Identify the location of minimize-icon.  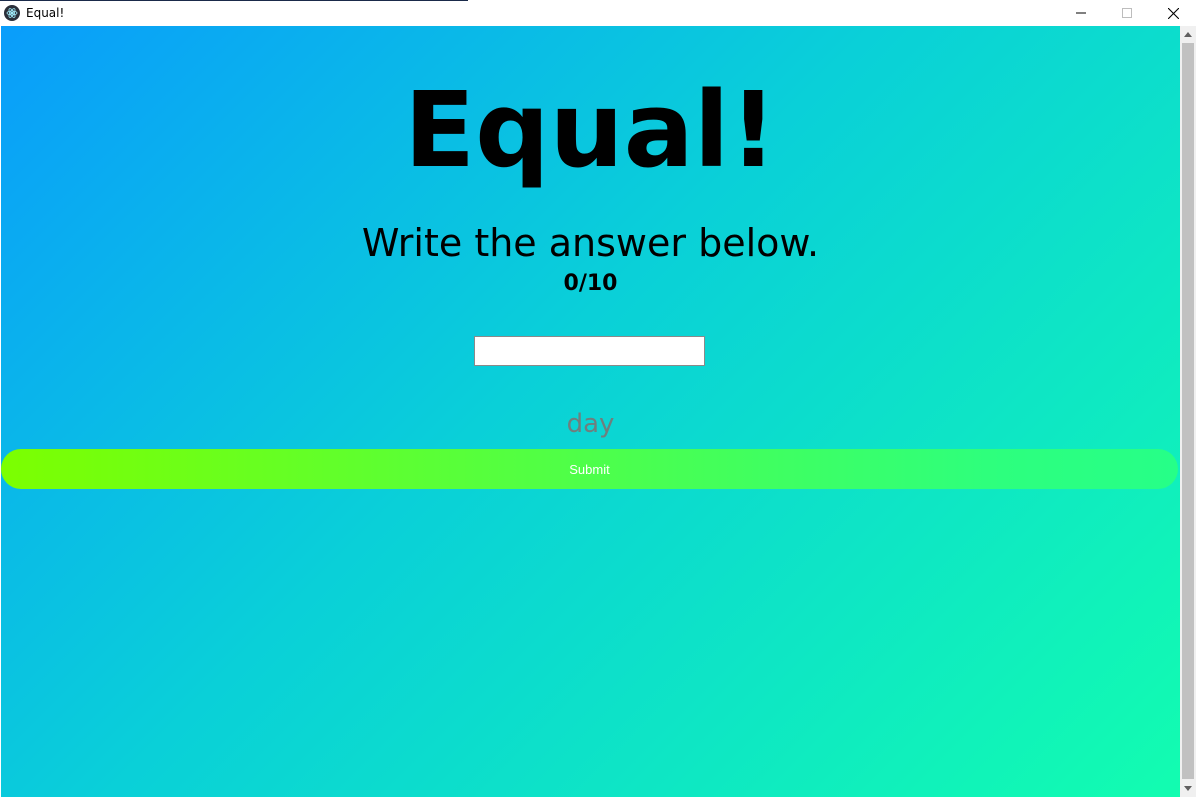
(1081, 13).